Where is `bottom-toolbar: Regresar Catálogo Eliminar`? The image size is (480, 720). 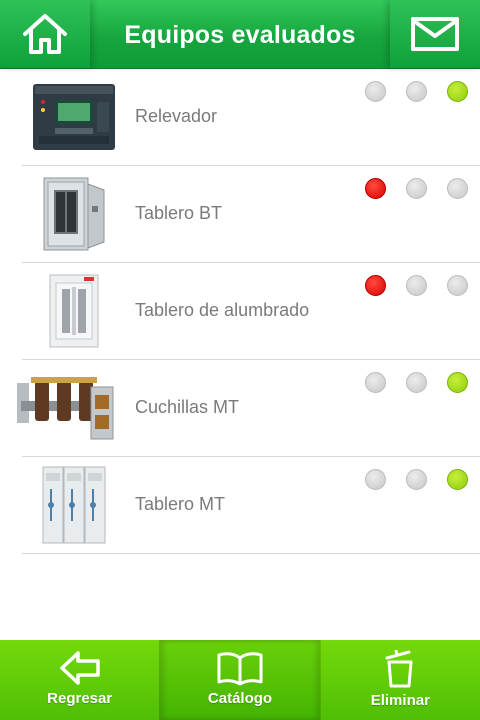 bottom-toolbar: Regresar Catálogo Eliminar is located at coordinates (240, 680).